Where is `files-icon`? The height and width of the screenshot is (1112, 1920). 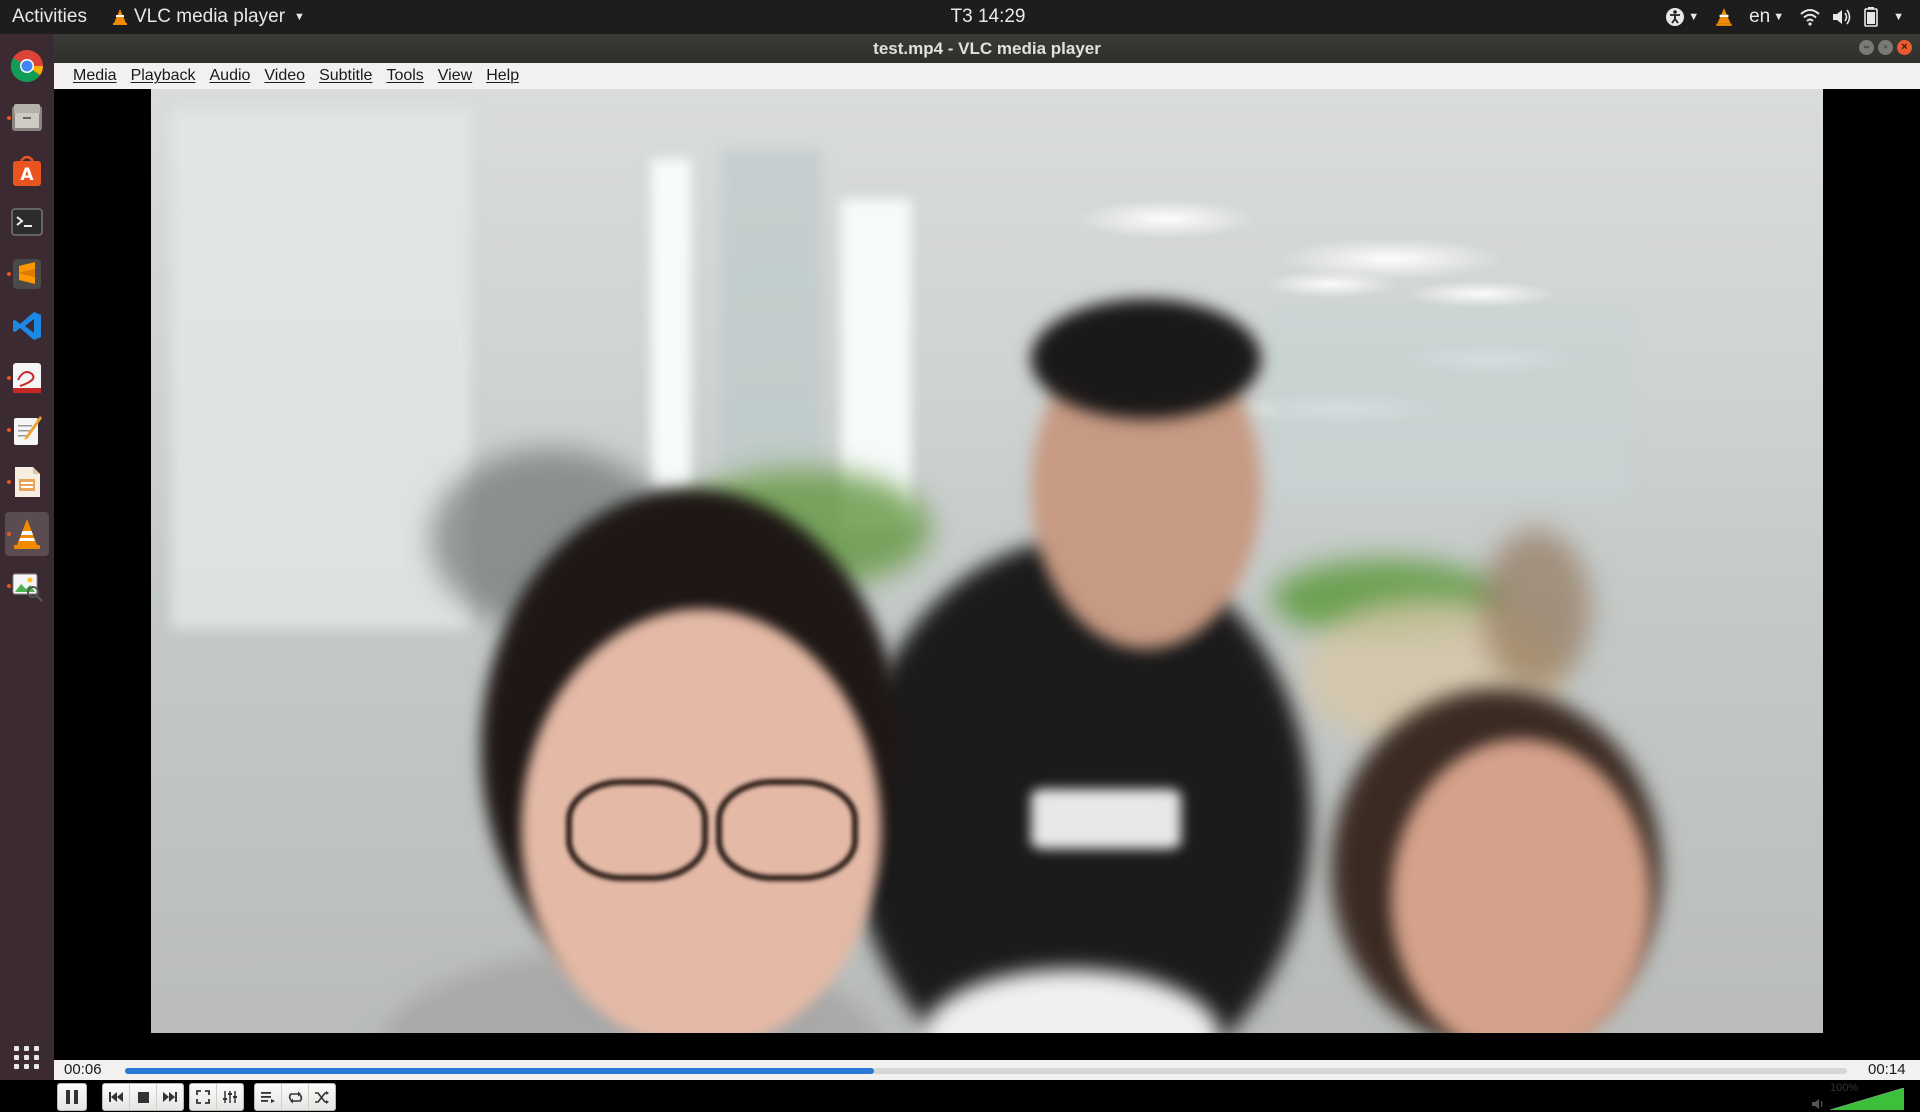
files-icon is located at coordinates (27, 117).